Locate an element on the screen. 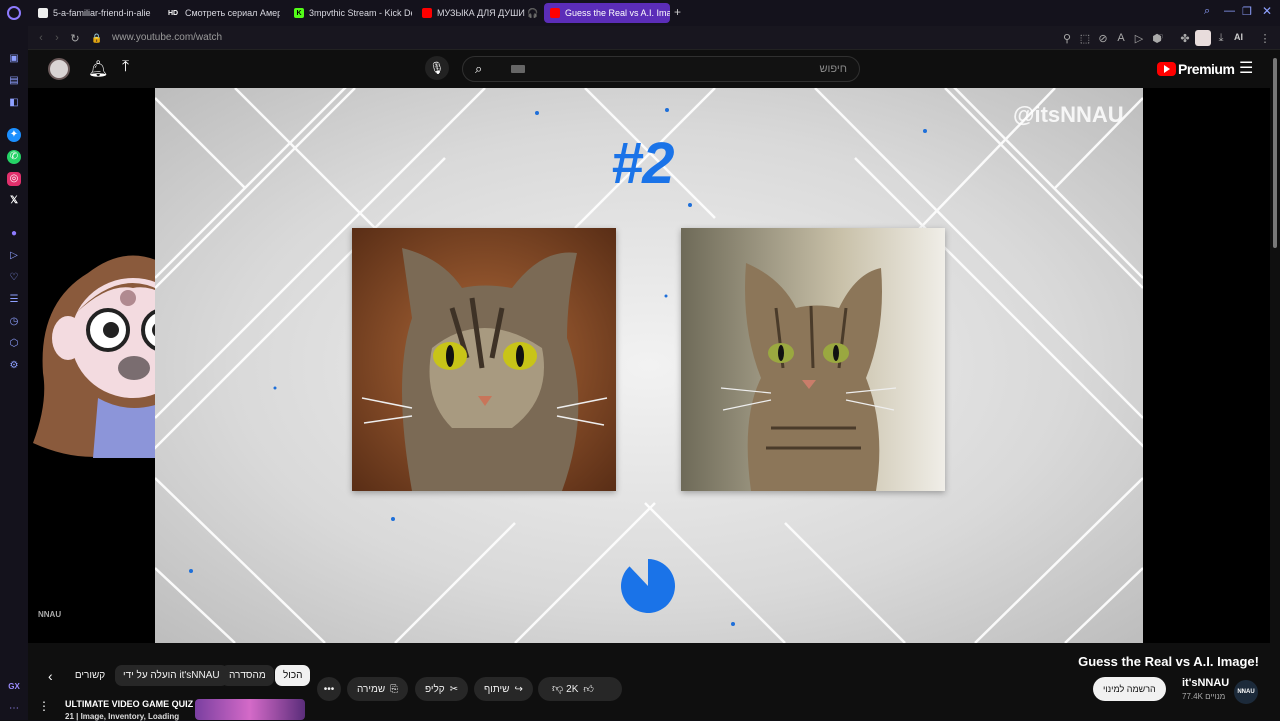  cat-image-left is located at coordinates (484, 359).